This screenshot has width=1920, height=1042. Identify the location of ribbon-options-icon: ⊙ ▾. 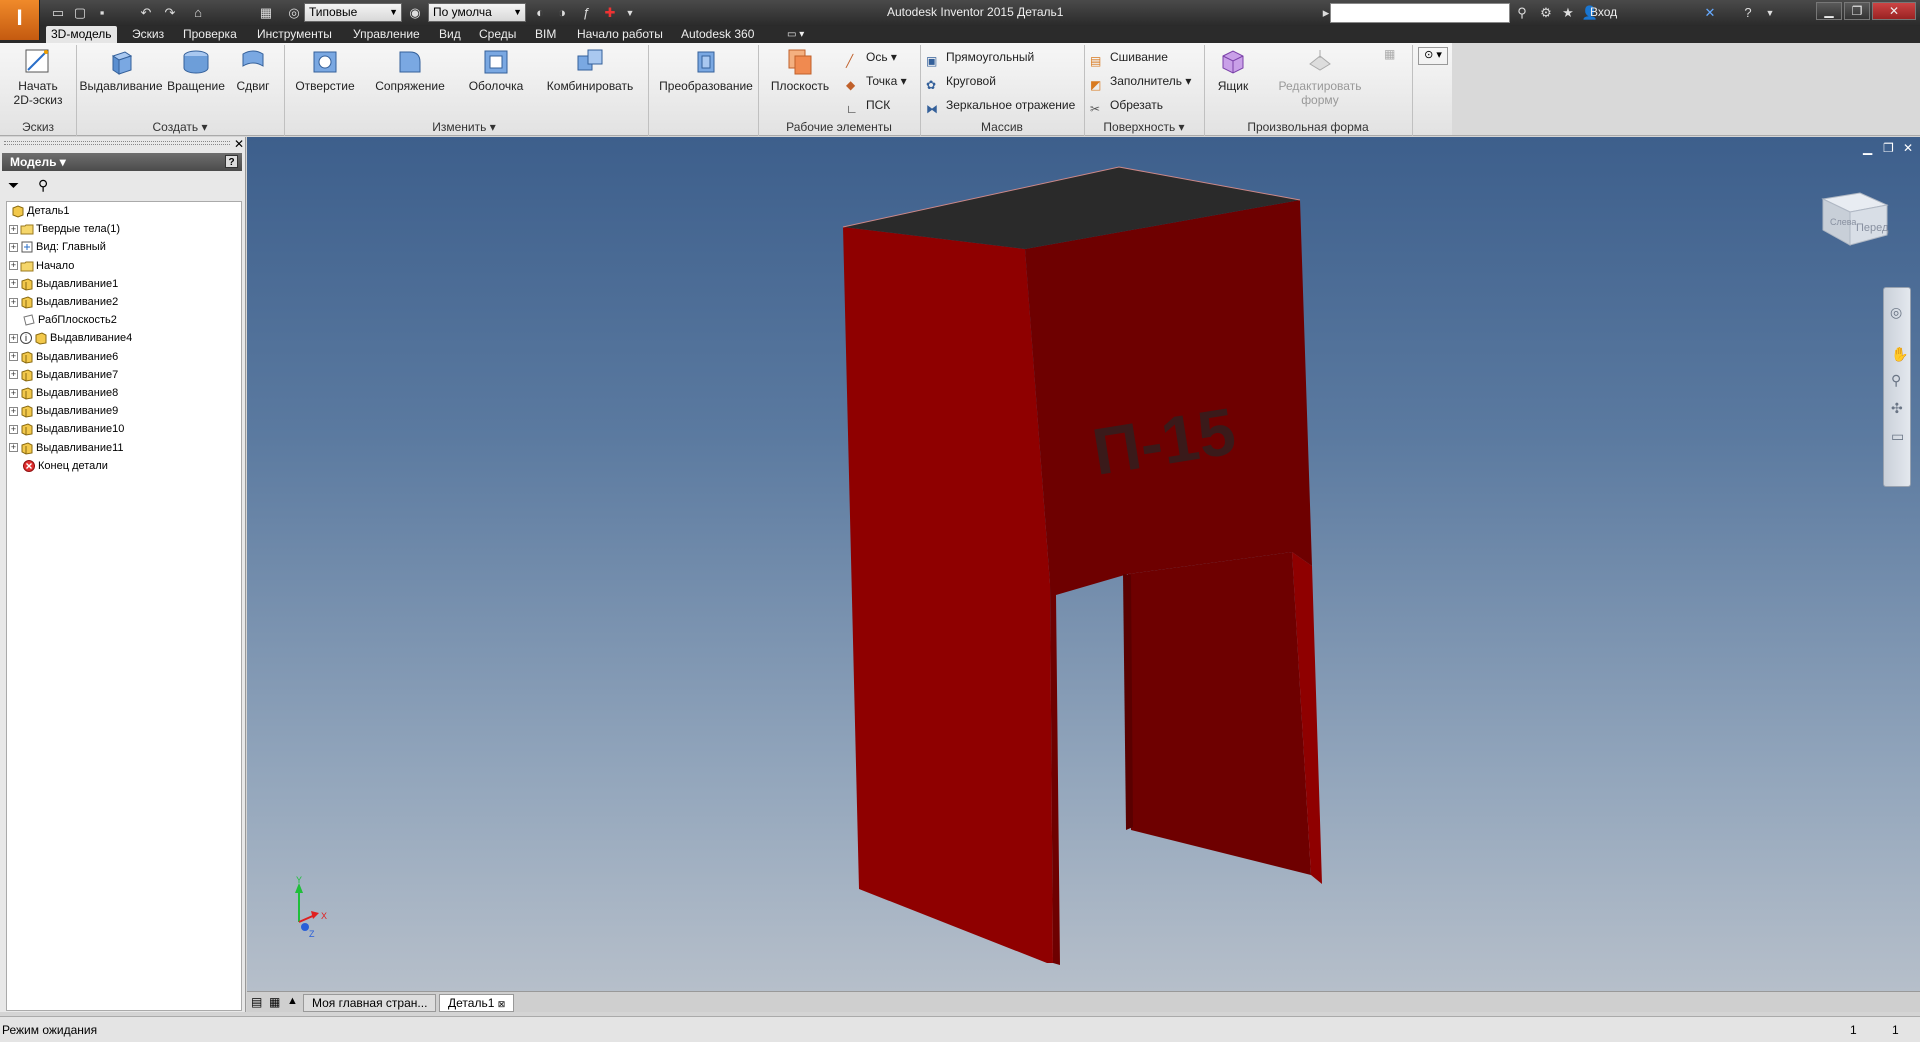
(1433, 56).